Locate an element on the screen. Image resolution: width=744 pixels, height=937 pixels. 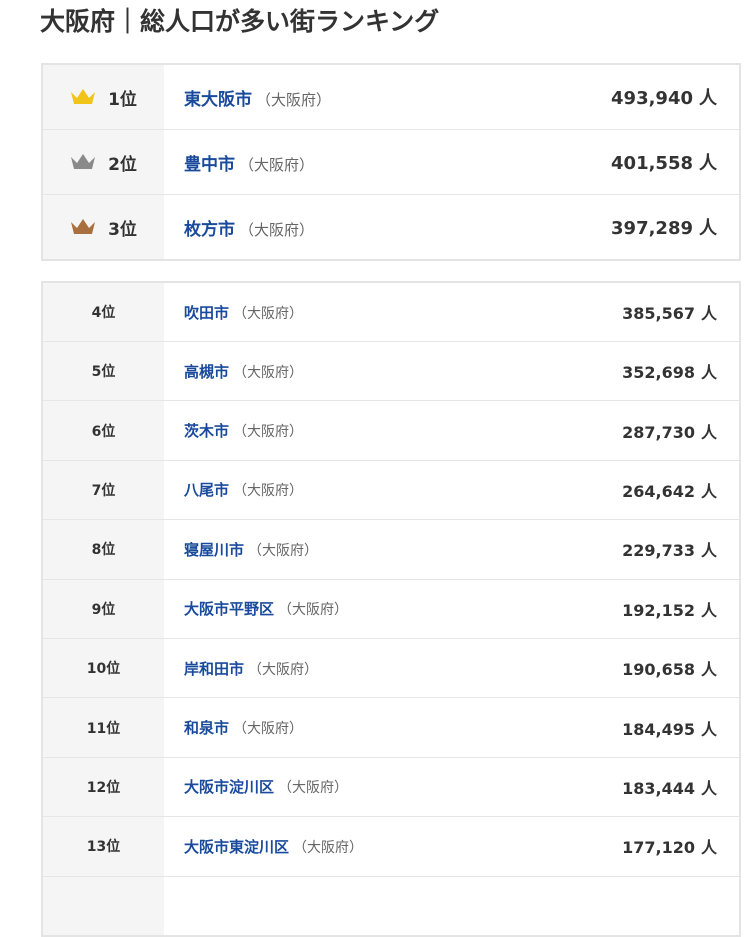
city-link: 豊中市 is located at coordinates (209, 162).